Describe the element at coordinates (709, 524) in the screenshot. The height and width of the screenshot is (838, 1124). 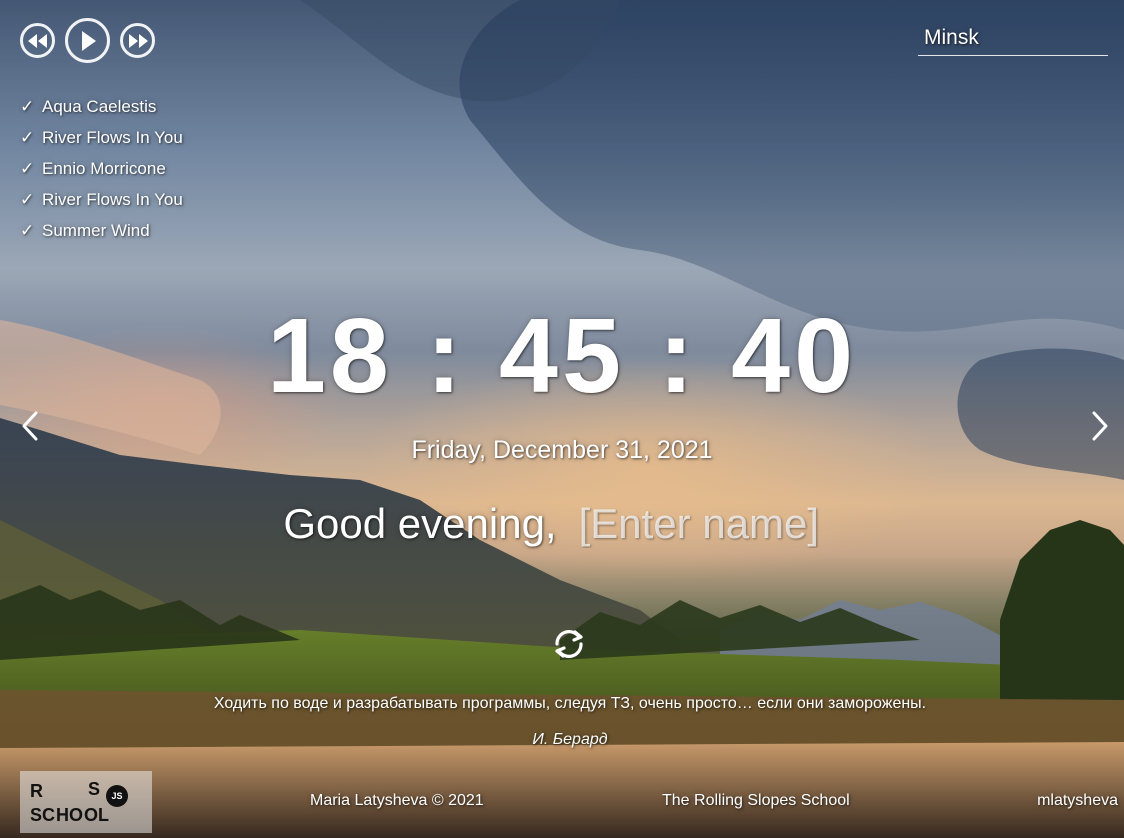
I see `name-input` at that location.